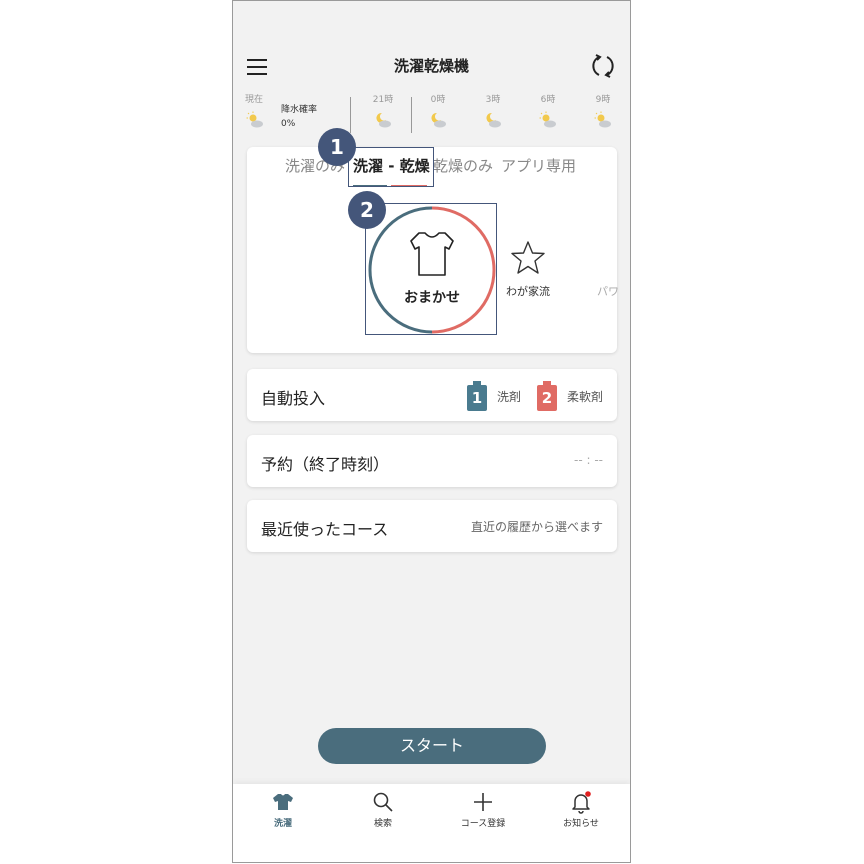 Image resolution: width=864 pixels, height=864 pixels. What do you see at coordinates (383, 802) in the screenshot?
I see `search-icon` at bounding box center [383, 802].